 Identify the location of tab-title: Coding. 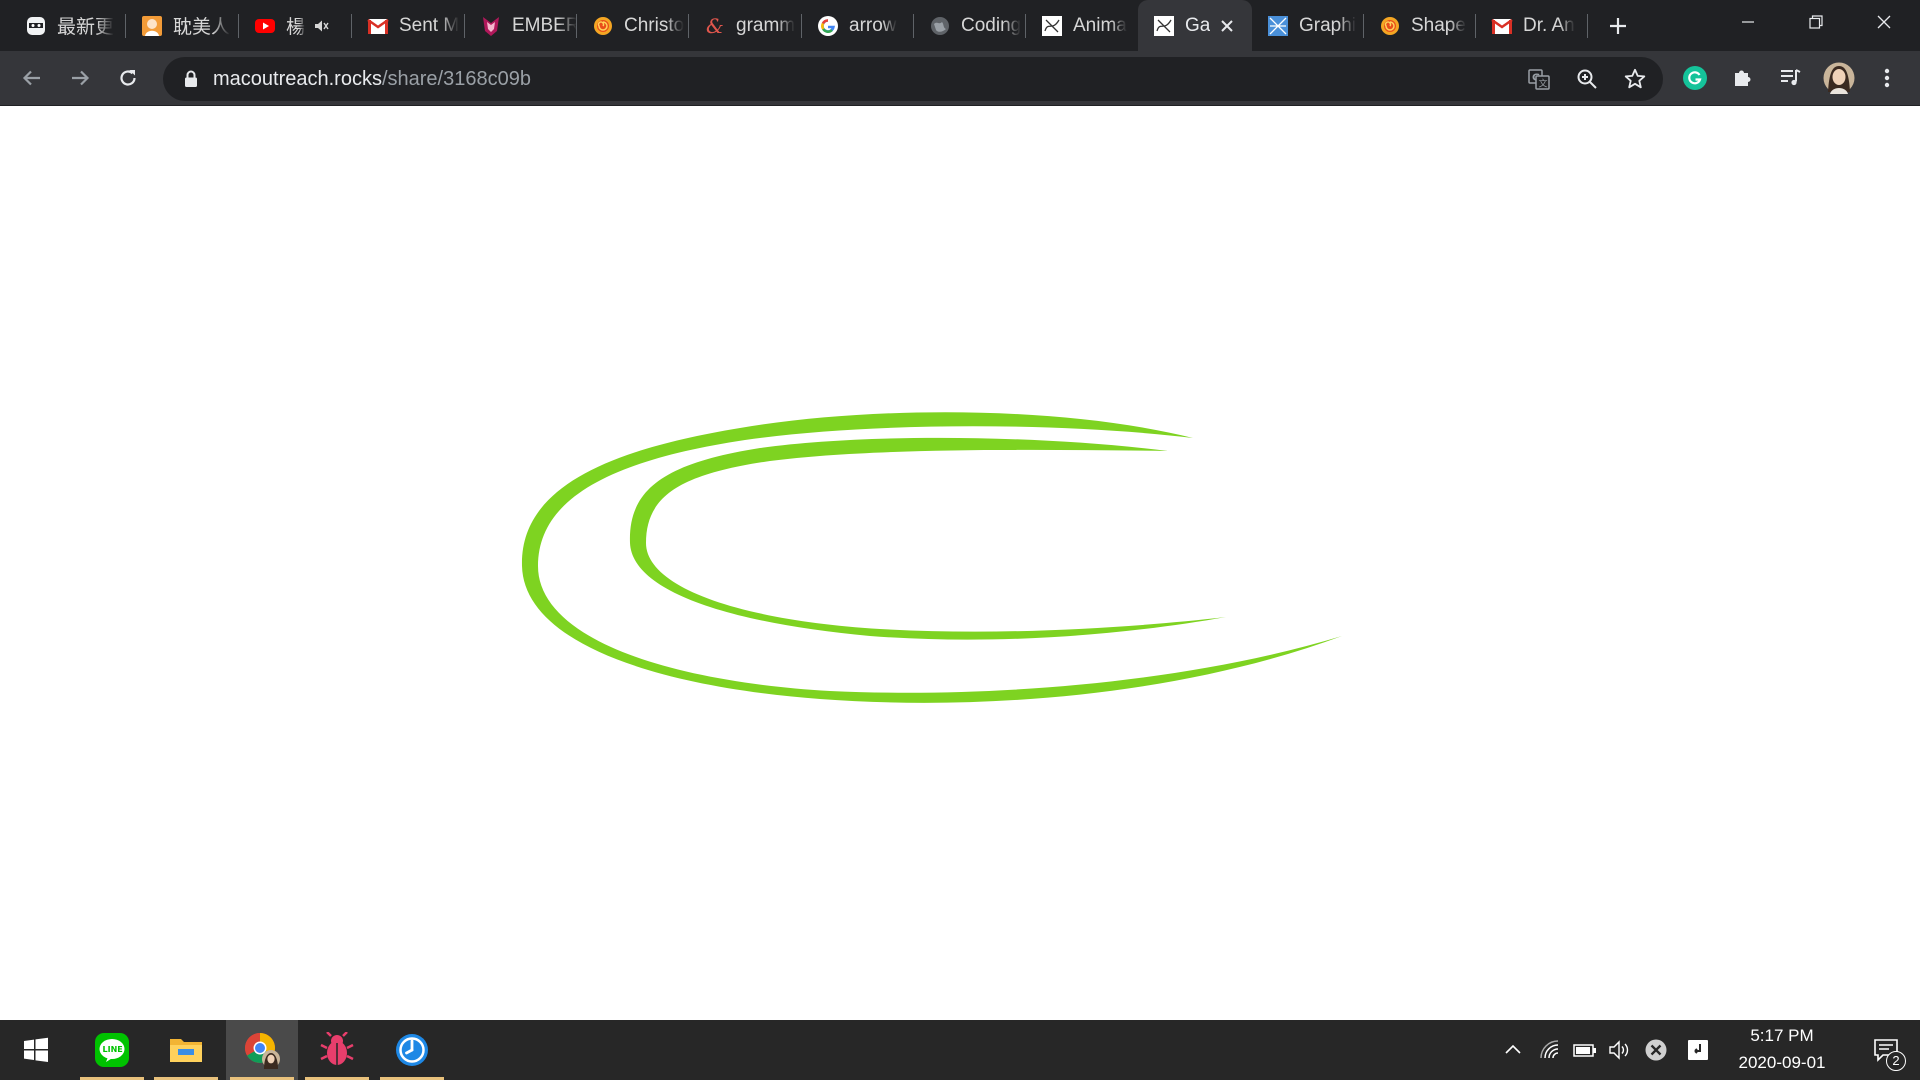
(991, 25).